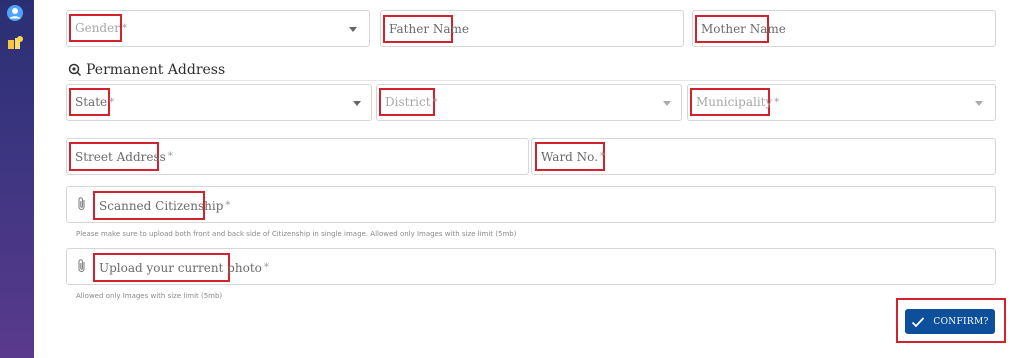  I want to click on district-label: District, so click(408, 102).